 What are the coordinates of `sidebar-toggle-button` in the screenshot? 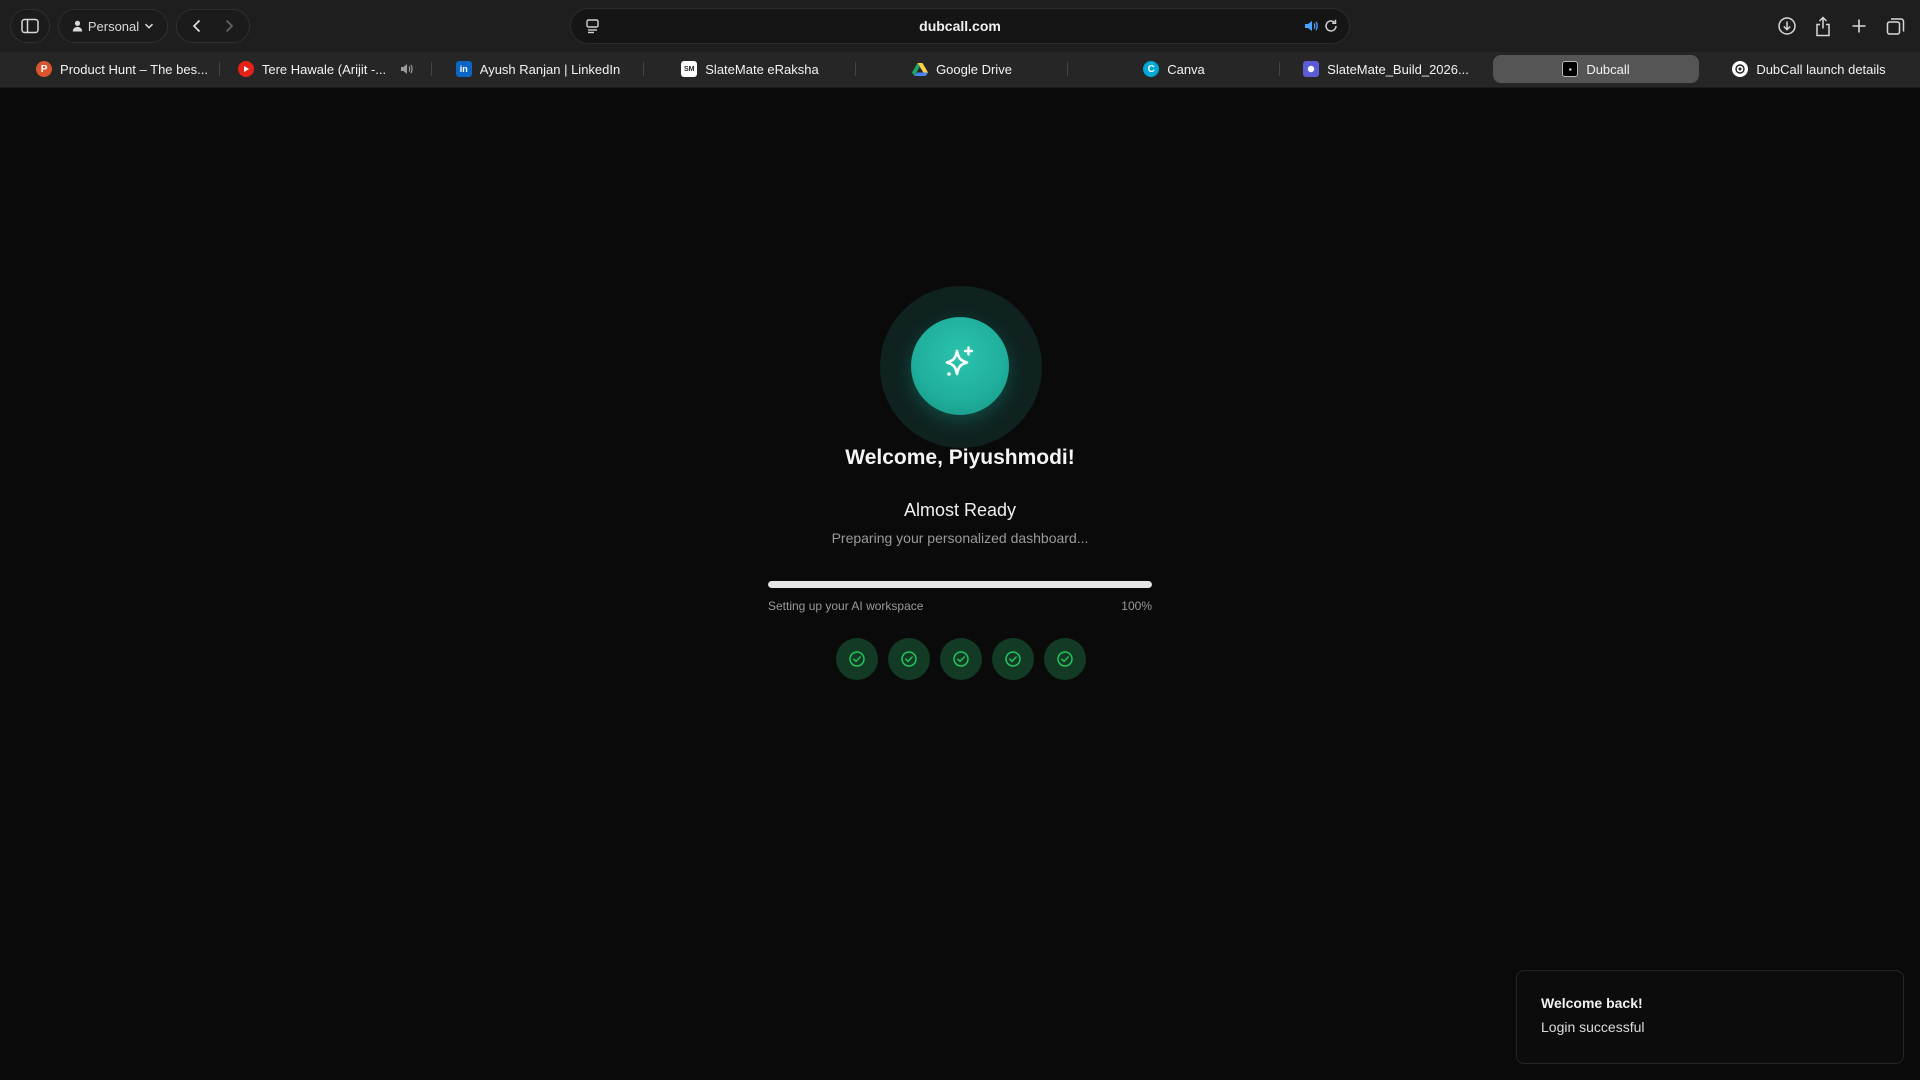 It's located at (30, 26).